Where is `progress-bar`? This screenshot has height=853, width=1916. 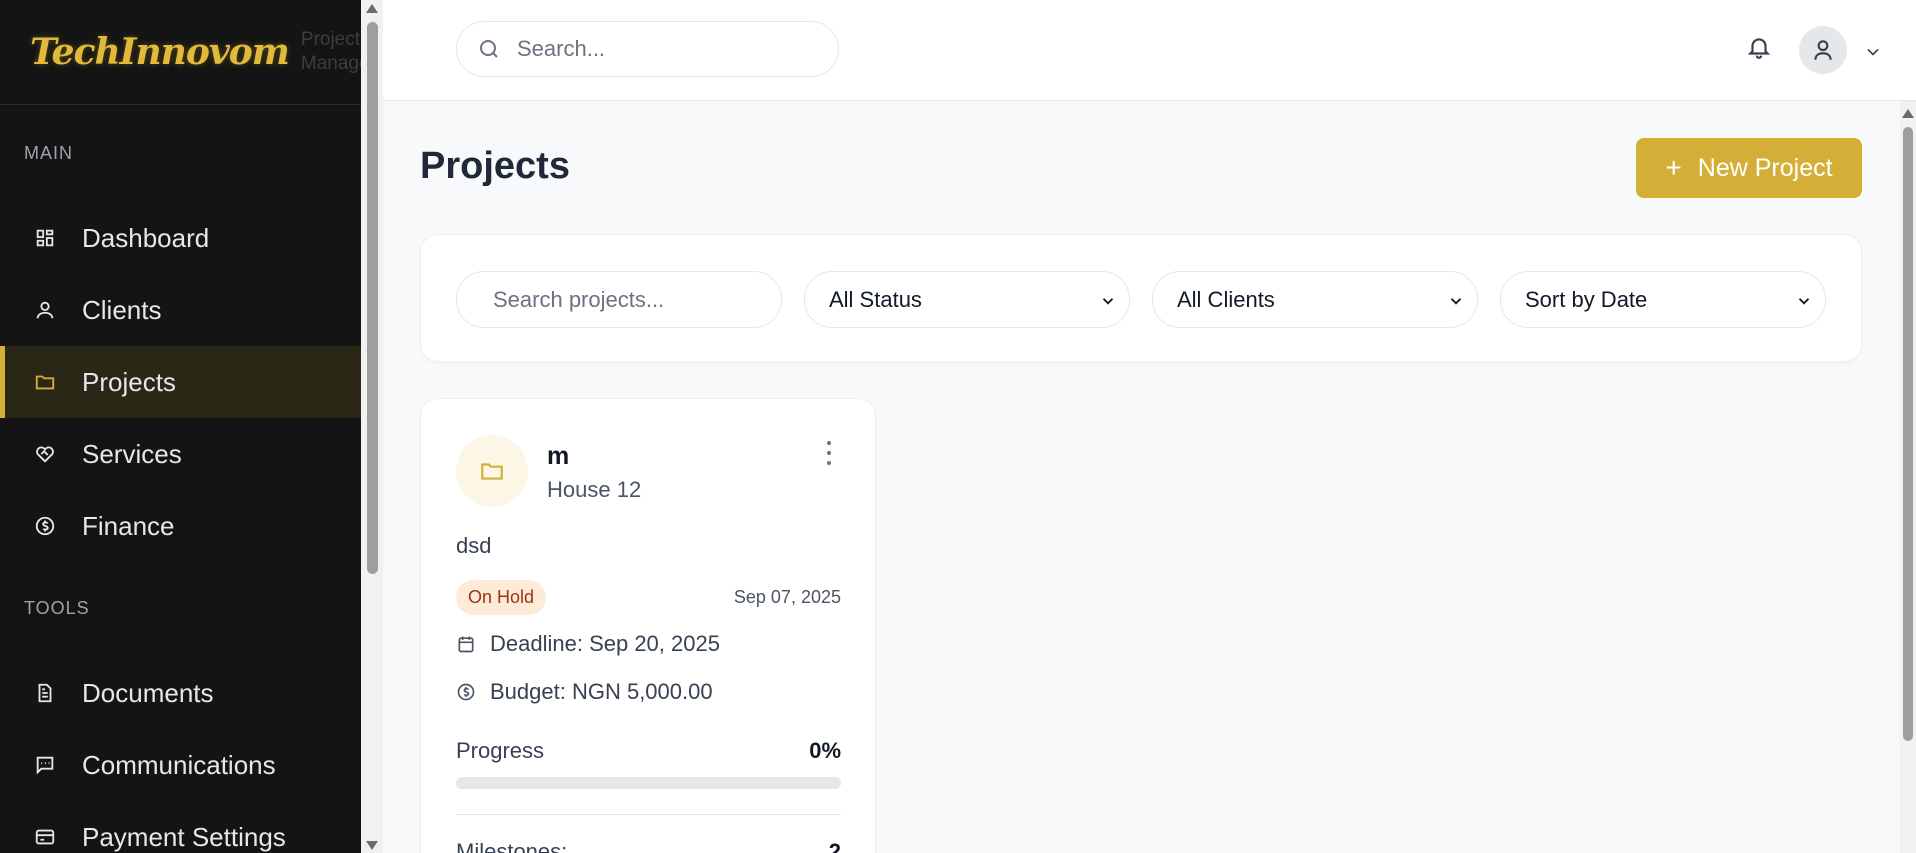 progress-bar is located at coordinates (648, 783).